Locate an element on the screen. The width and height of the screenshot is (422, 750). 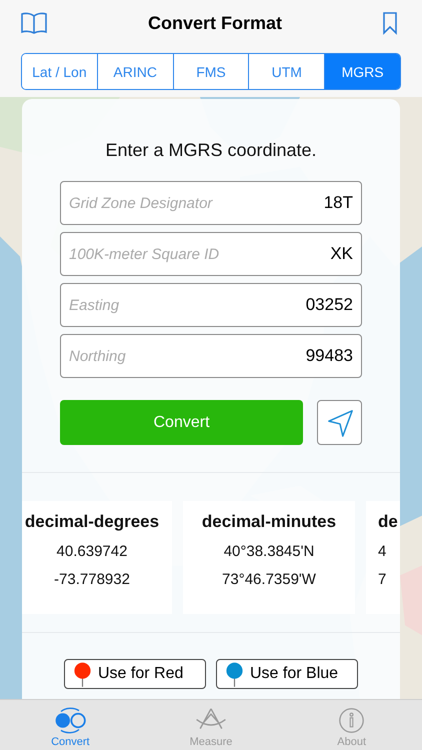
convert-button: Convert is located at coordinates (181, 422).